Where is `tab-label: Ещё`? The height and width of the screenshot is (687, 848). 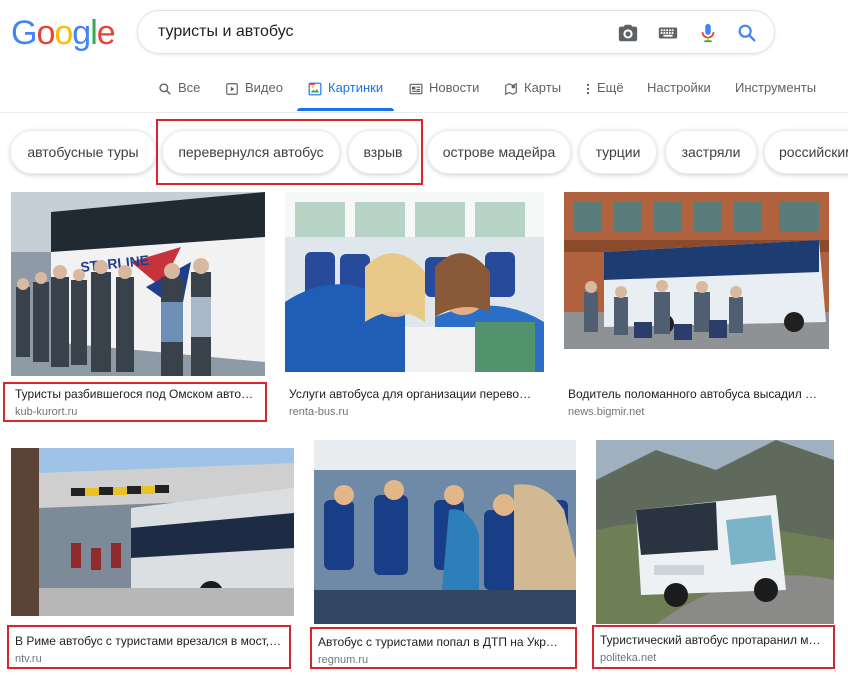
tab-label: Ещё is located at coordinates (610, 87).